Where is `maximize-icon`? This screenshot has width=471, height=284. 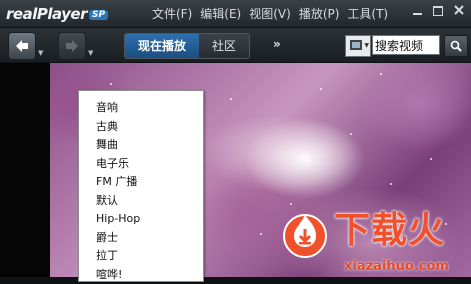
maximize-icon is located at coordinates (438, 11).